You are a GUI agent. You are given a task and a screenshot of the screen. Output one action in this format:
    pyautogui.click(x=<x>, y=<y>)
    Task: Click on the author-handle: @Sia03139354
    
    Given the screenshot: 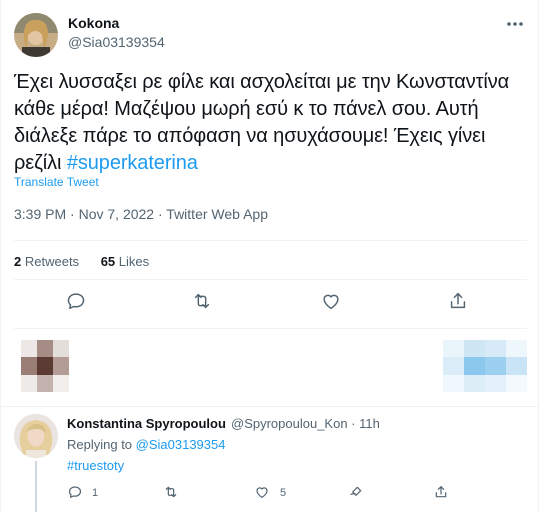 What is the action you would take?
    pyautogui.click(x=116, y=42)
    